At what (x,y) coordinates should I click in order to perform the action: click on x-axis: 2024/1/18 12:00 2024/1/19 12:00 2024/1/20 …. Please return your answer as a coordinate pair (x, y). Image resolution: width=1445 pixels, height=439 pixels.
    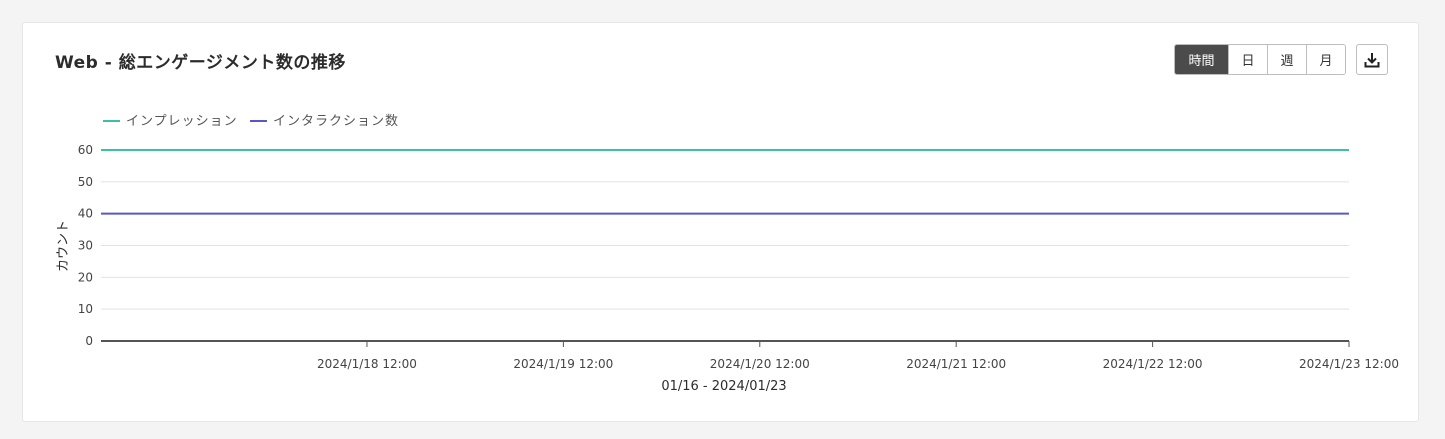
    Looking at the image, I should click on (750, 355).